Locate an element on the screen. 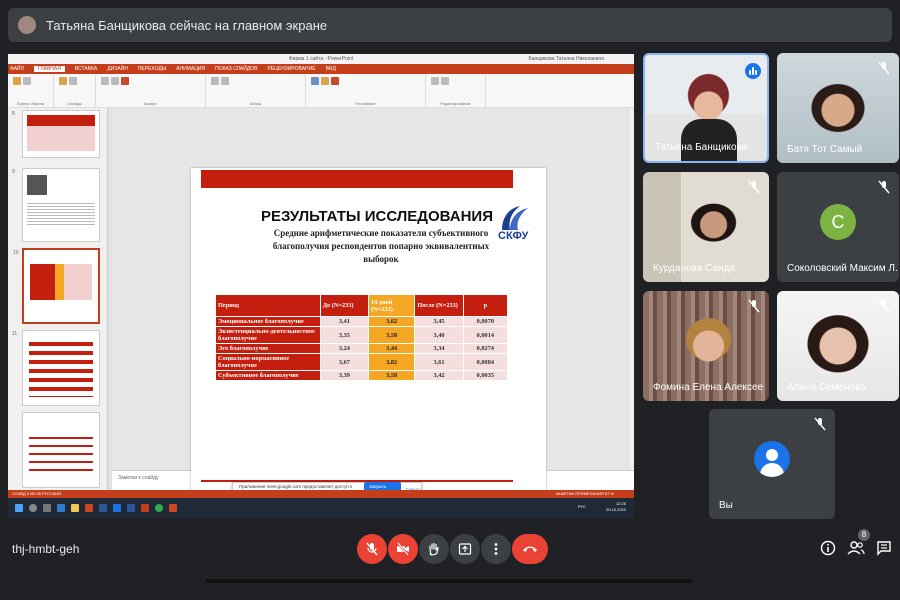  thumbs-scrollbar is located at coordinates (110, 299).